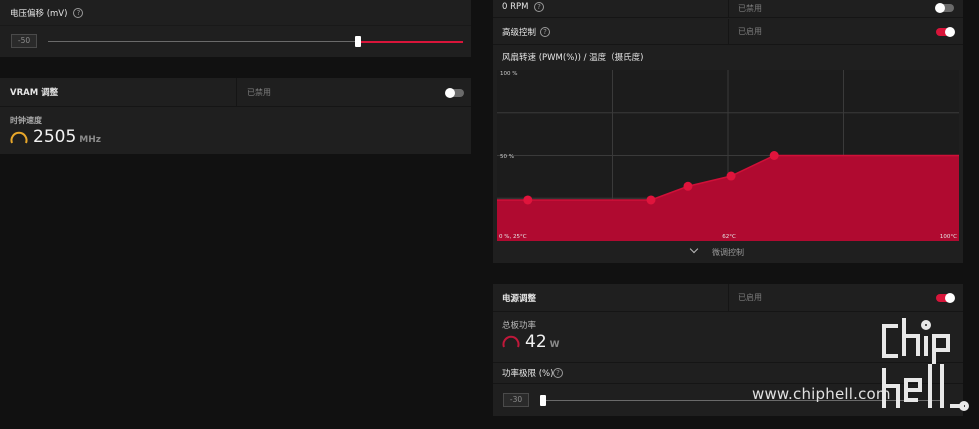 The height and width of the screenshot is (429, 979). What do you see at coordinates (55, 137) in the screenshot?
I see `clock-speed-value: 2505` at bounding box center [55, 137].